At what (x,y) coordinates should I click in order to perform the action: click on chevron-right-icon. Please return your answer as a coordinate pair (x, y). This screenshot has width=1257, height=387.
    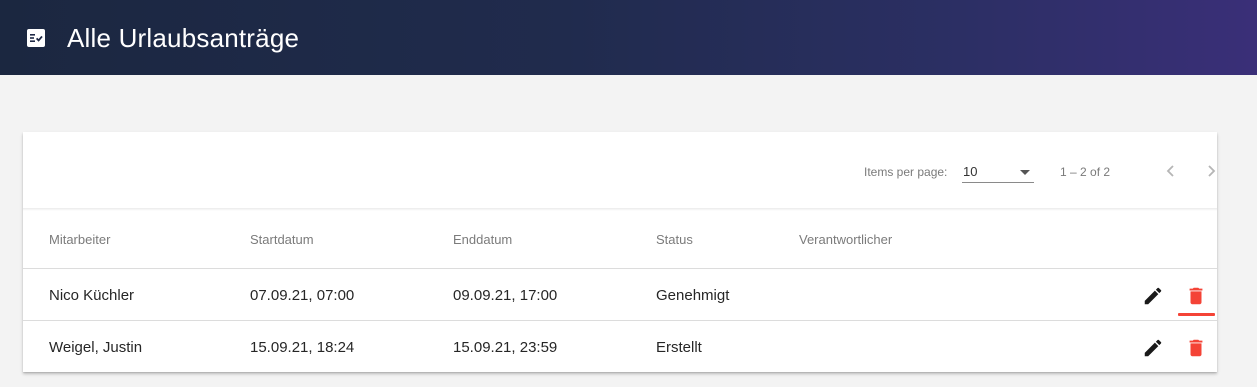
    Looking at the image, I should click on (1212, 171).